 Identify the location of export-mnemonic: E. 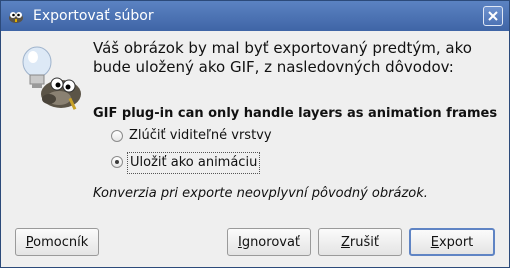
(434, 242).